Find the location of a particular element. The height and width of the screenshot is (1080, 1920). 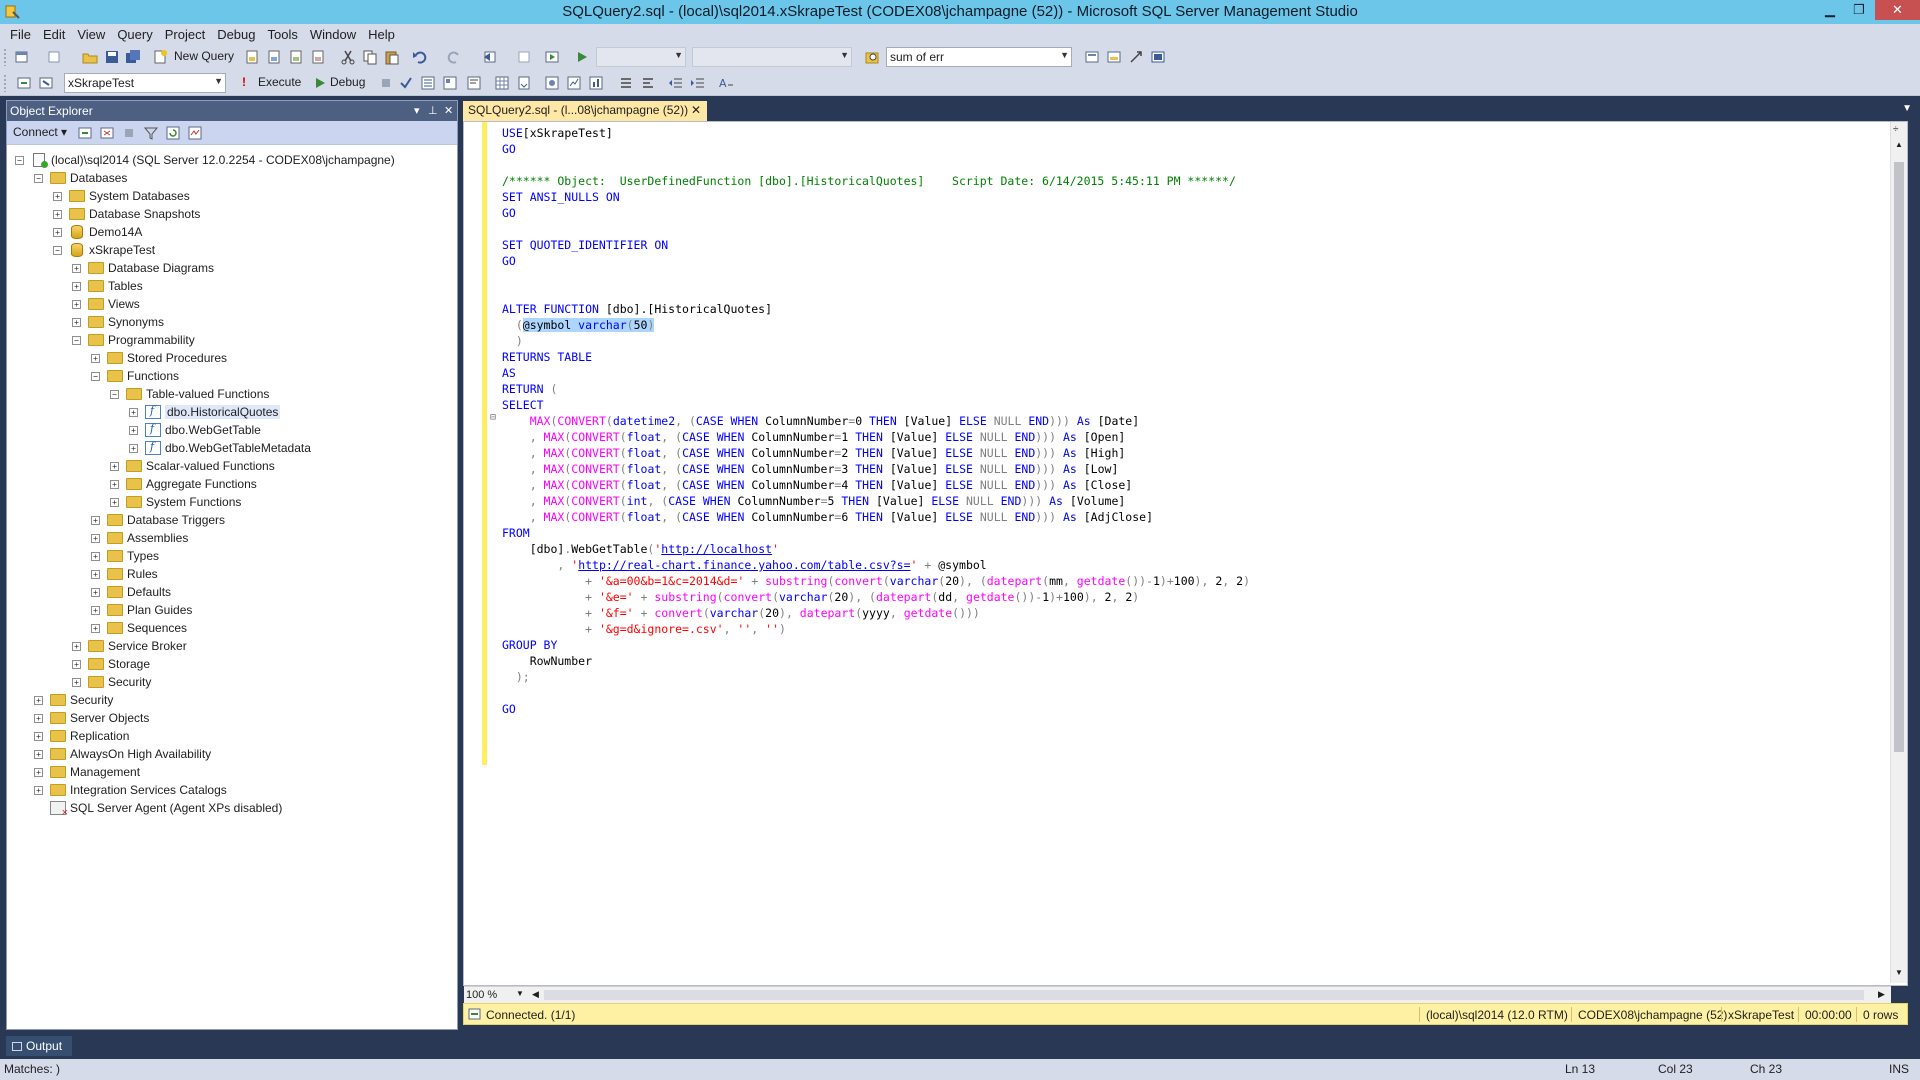

display-estimated-plan-icon is located at coordinates (428, 83).